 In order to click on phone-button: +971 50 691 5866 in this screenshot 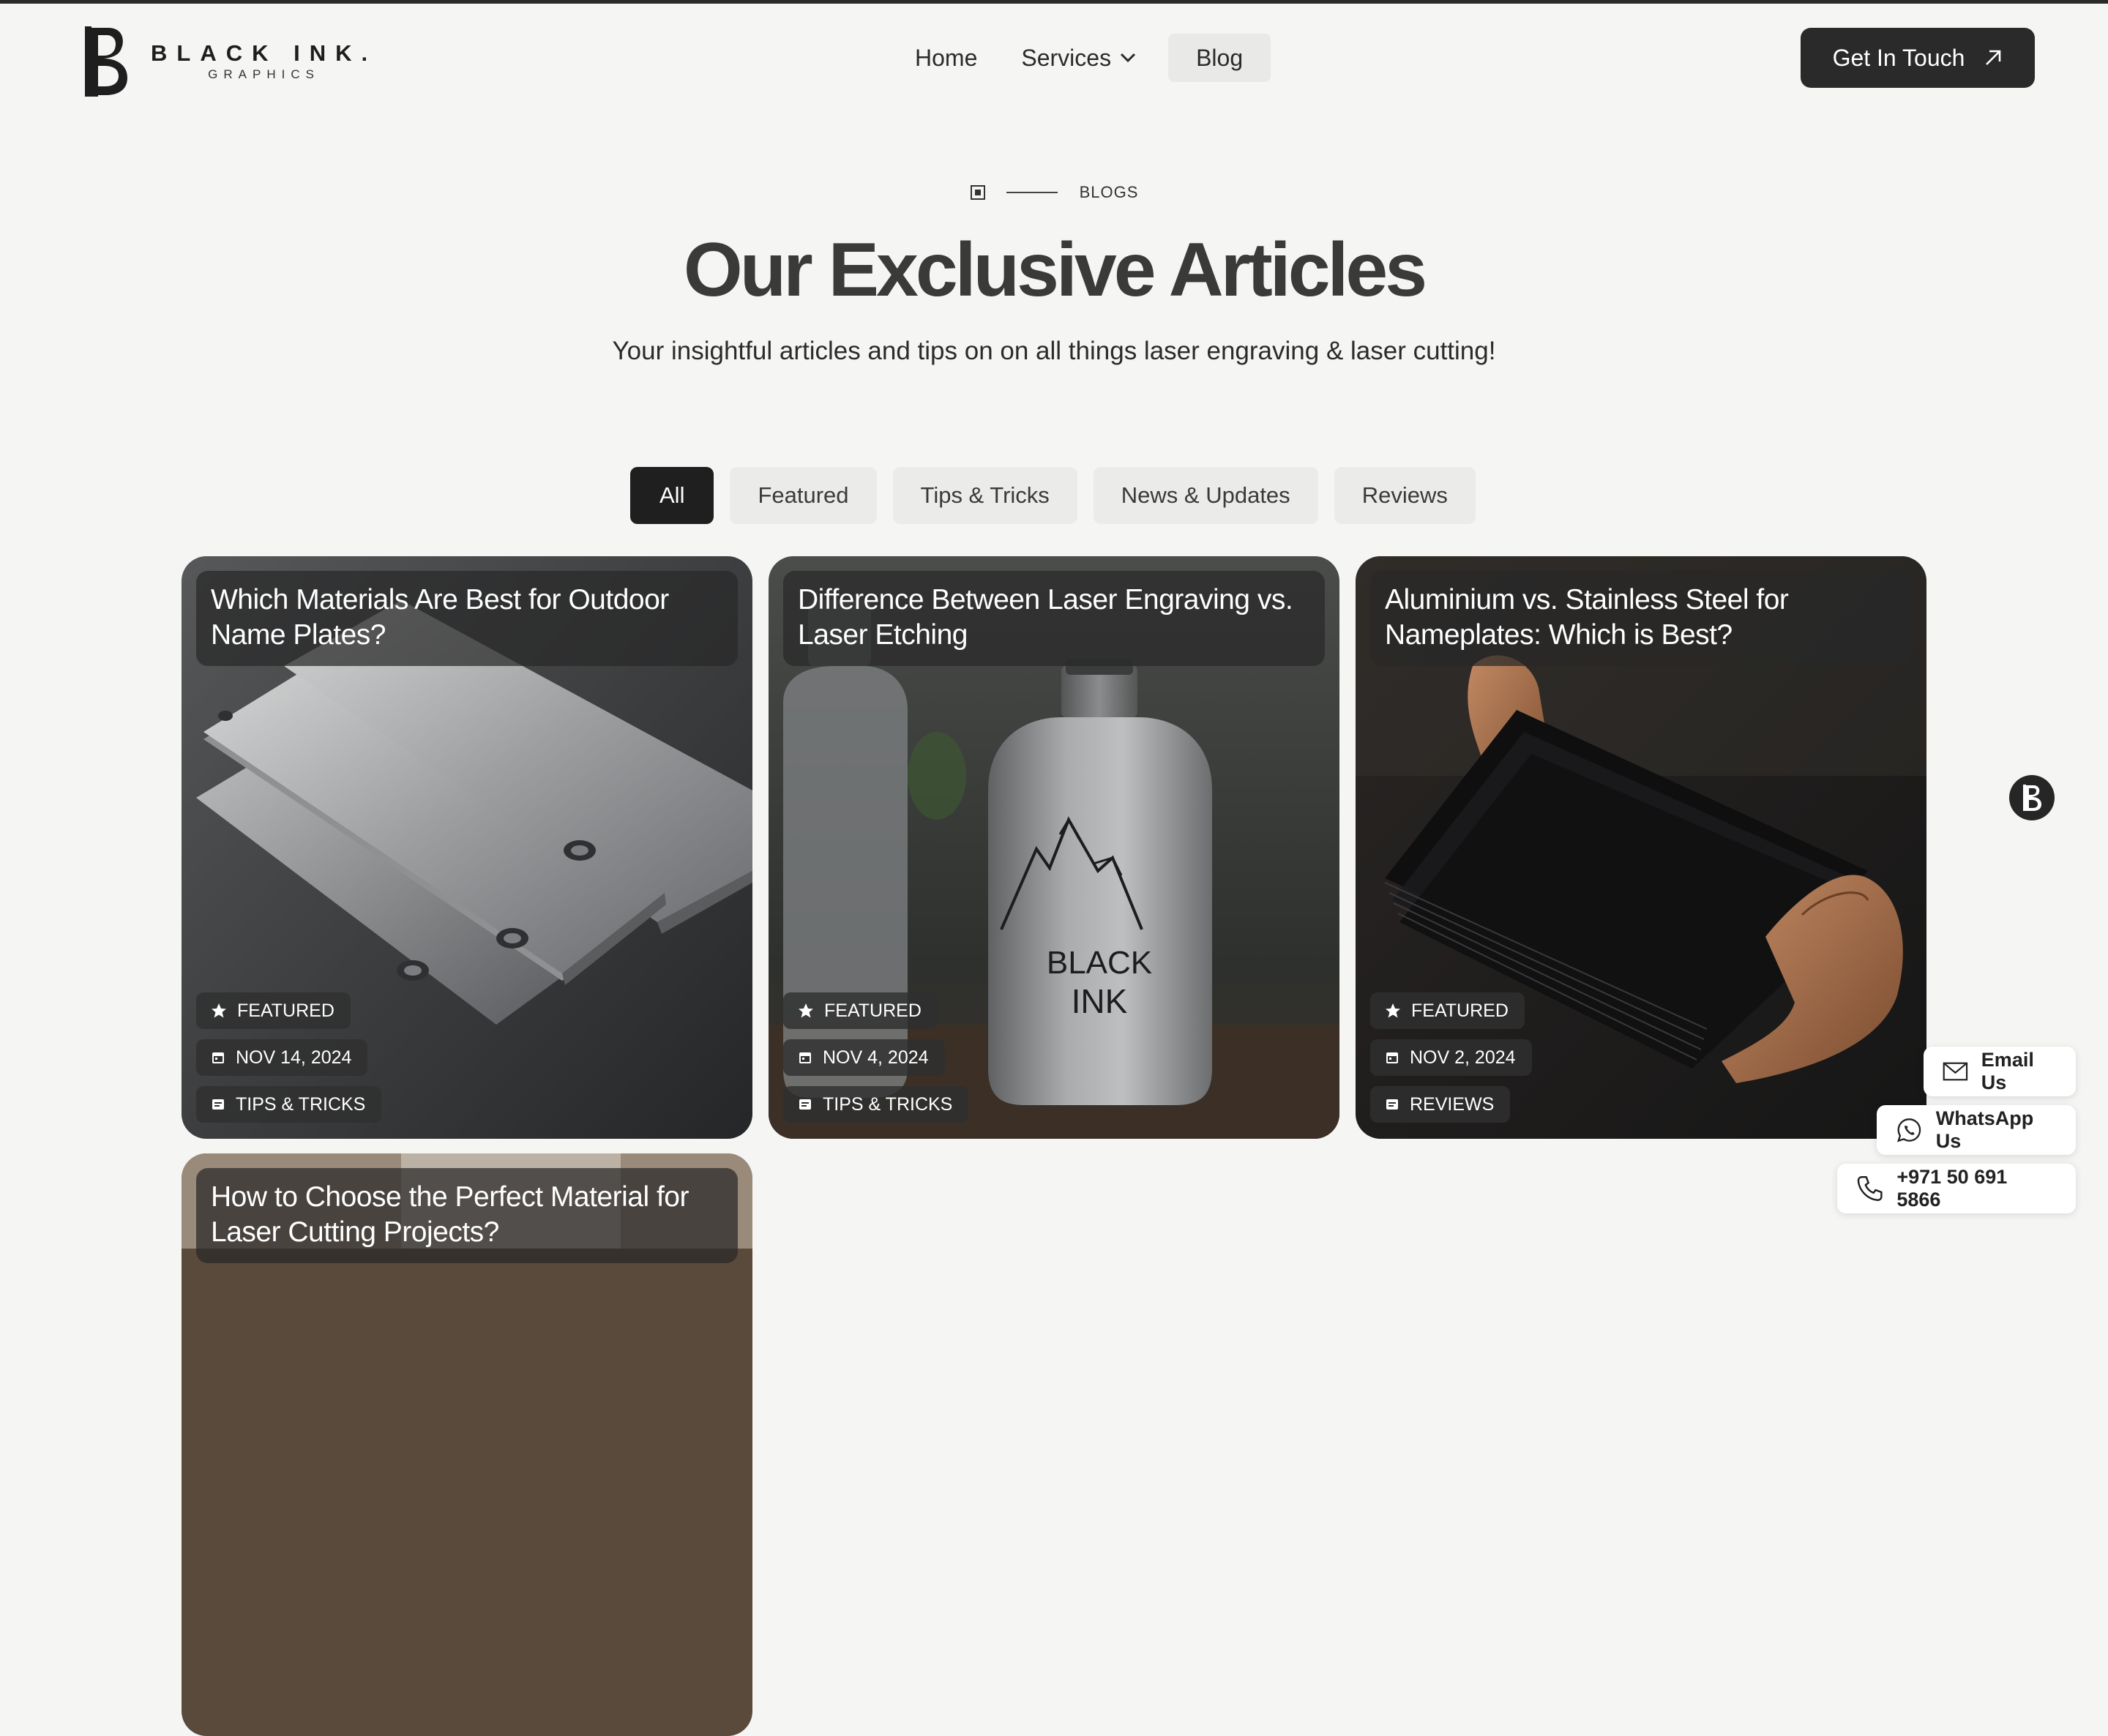, I will do `click(1956, 1188)`.